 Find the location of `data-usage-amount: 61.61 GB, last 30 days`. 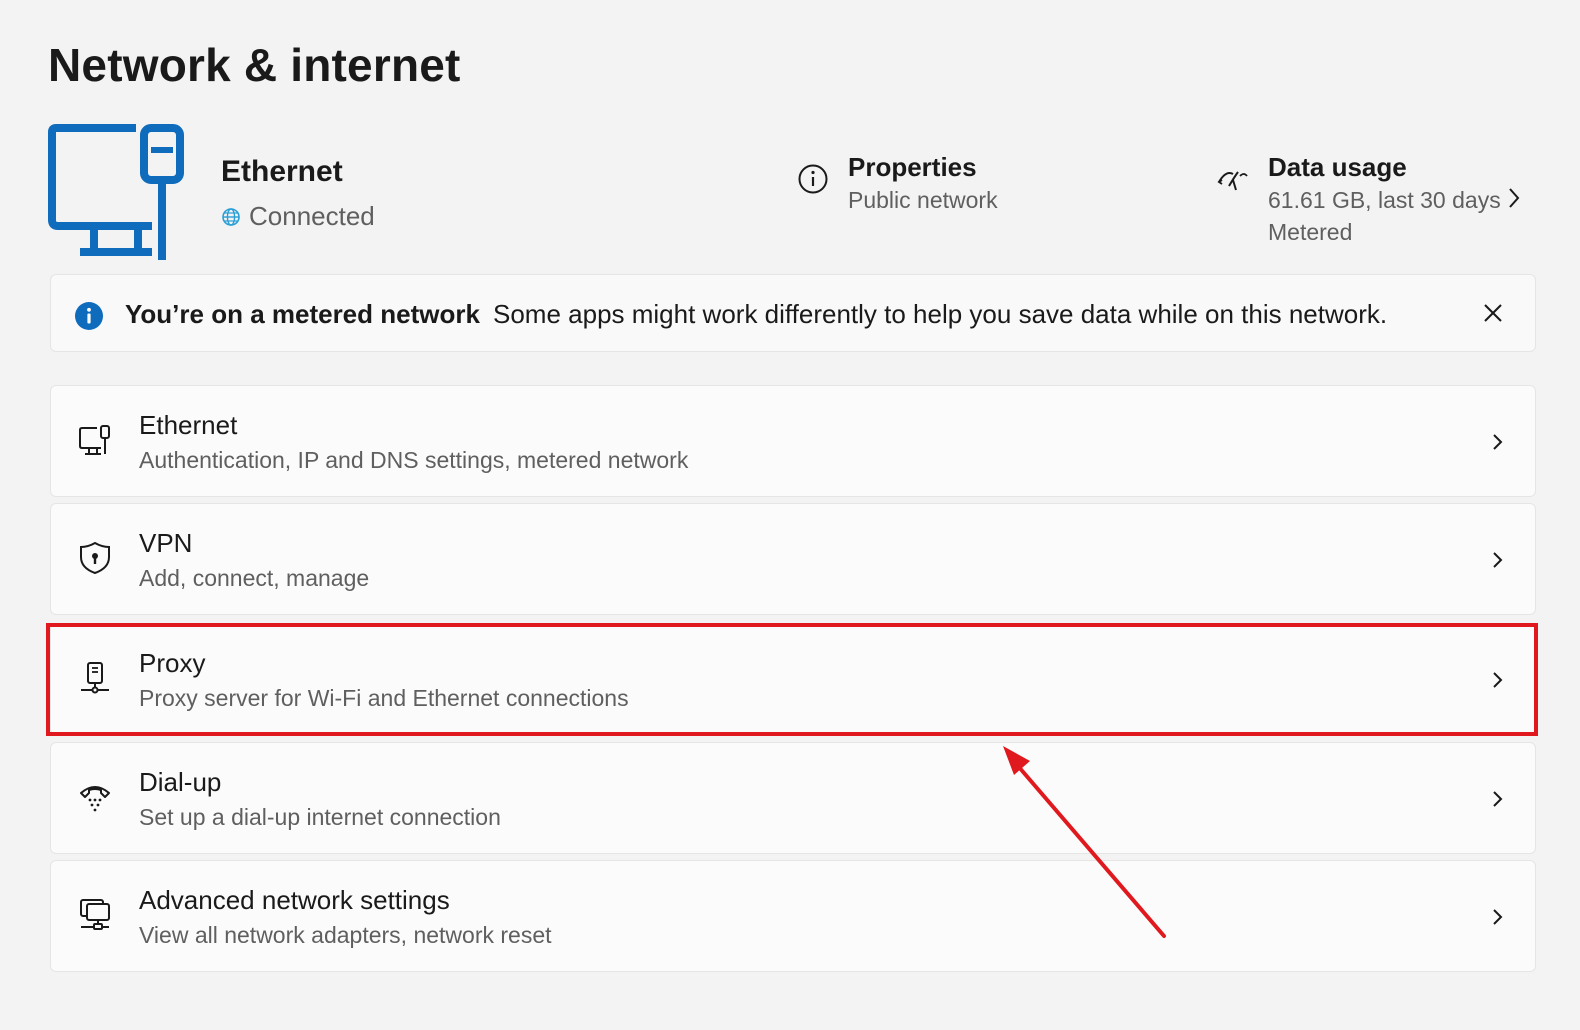

data-usage-amount: 61.61 GB, last 30 days is located at coordinates (1384, 200).